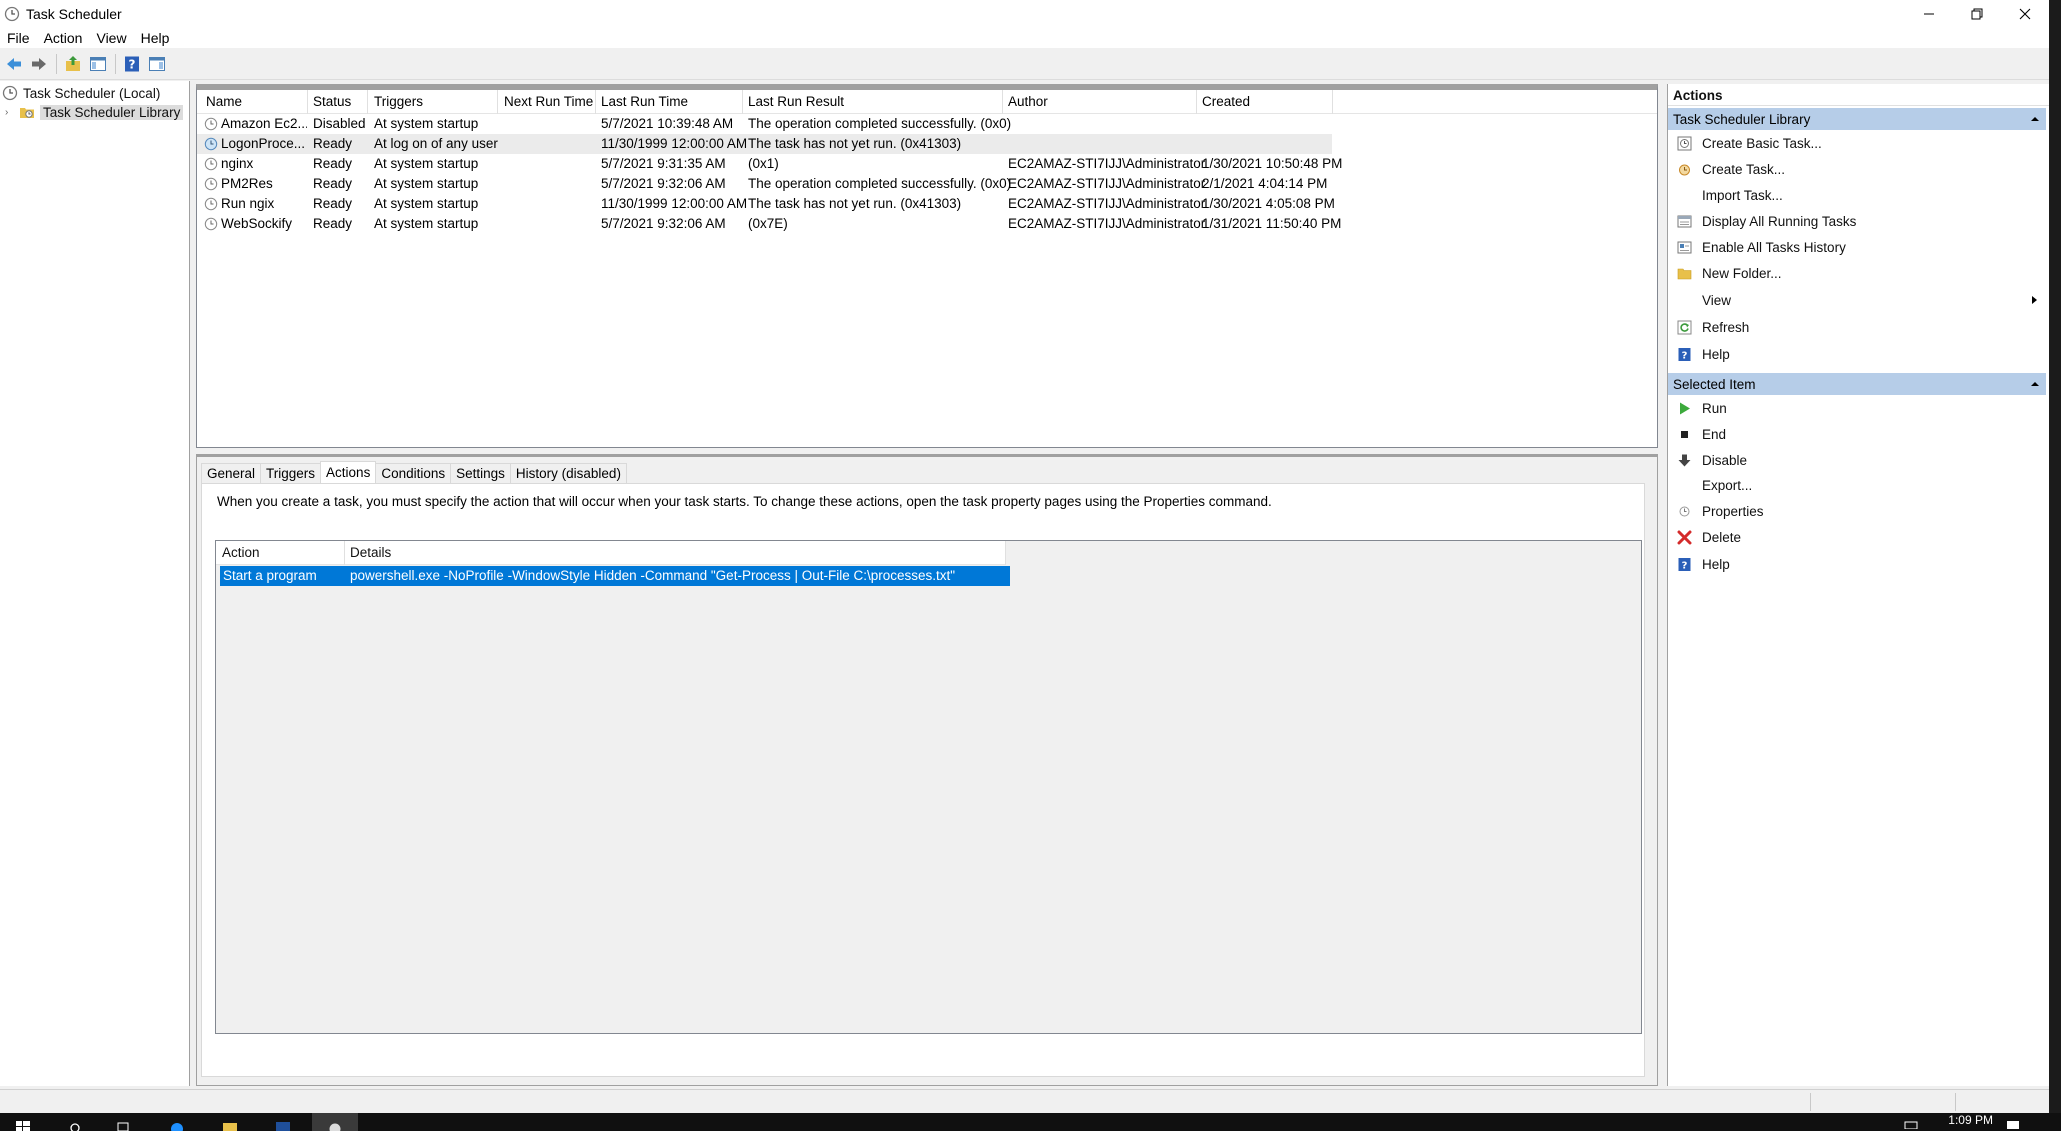 The width and height of the screenshot is (2061, 1131). I want to click on action-enable-all-tasks-history: Enable All Tasks History, so click(1857, 247).